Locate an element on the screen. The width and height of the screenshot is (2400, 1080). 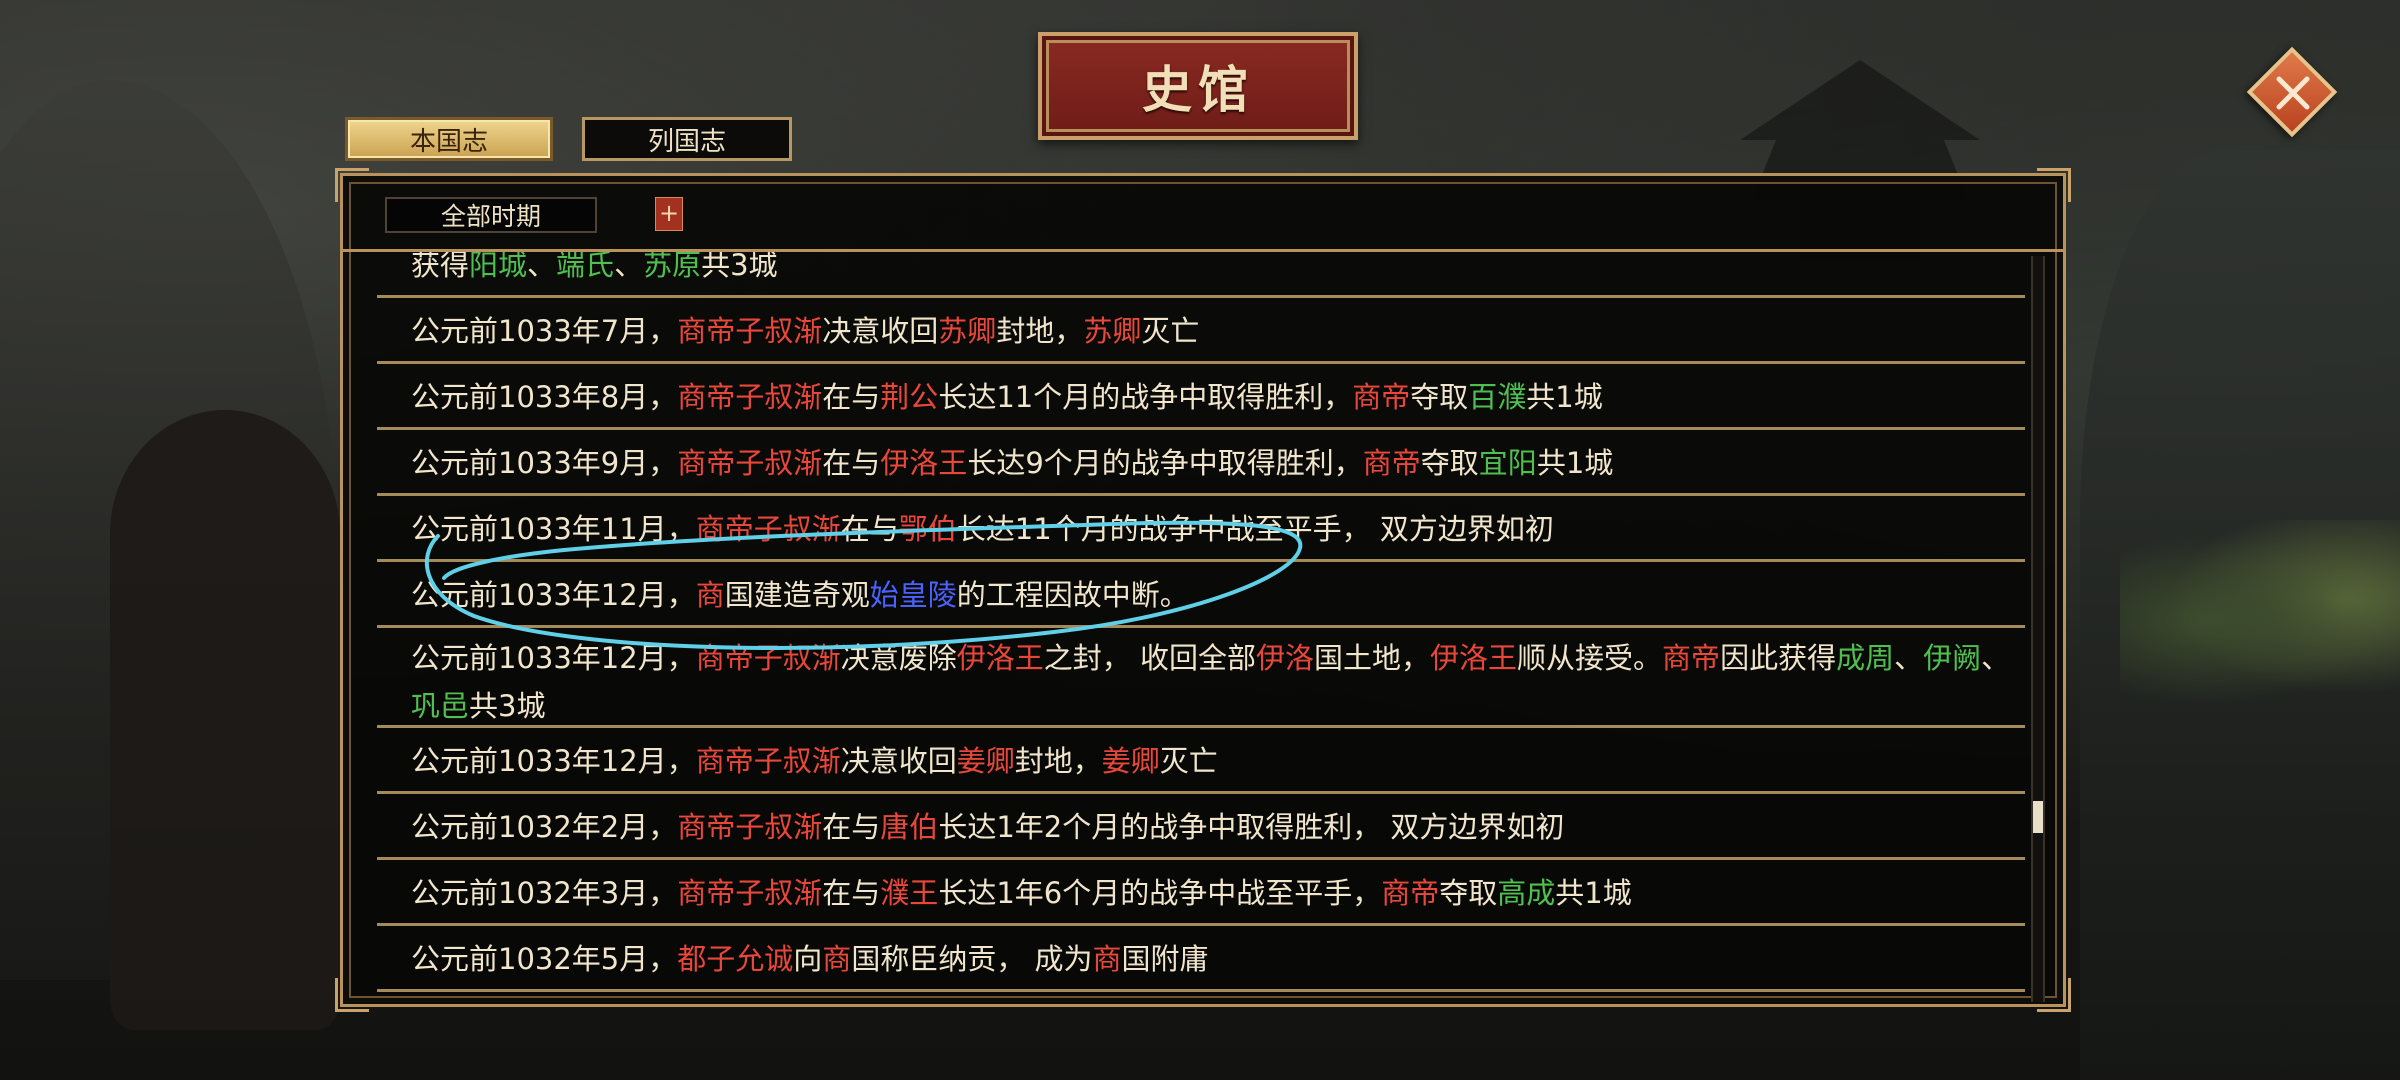
record-text: 长达11个月的战争中战至平手， 双方边界如初 is located at coordinates (1255, 529).